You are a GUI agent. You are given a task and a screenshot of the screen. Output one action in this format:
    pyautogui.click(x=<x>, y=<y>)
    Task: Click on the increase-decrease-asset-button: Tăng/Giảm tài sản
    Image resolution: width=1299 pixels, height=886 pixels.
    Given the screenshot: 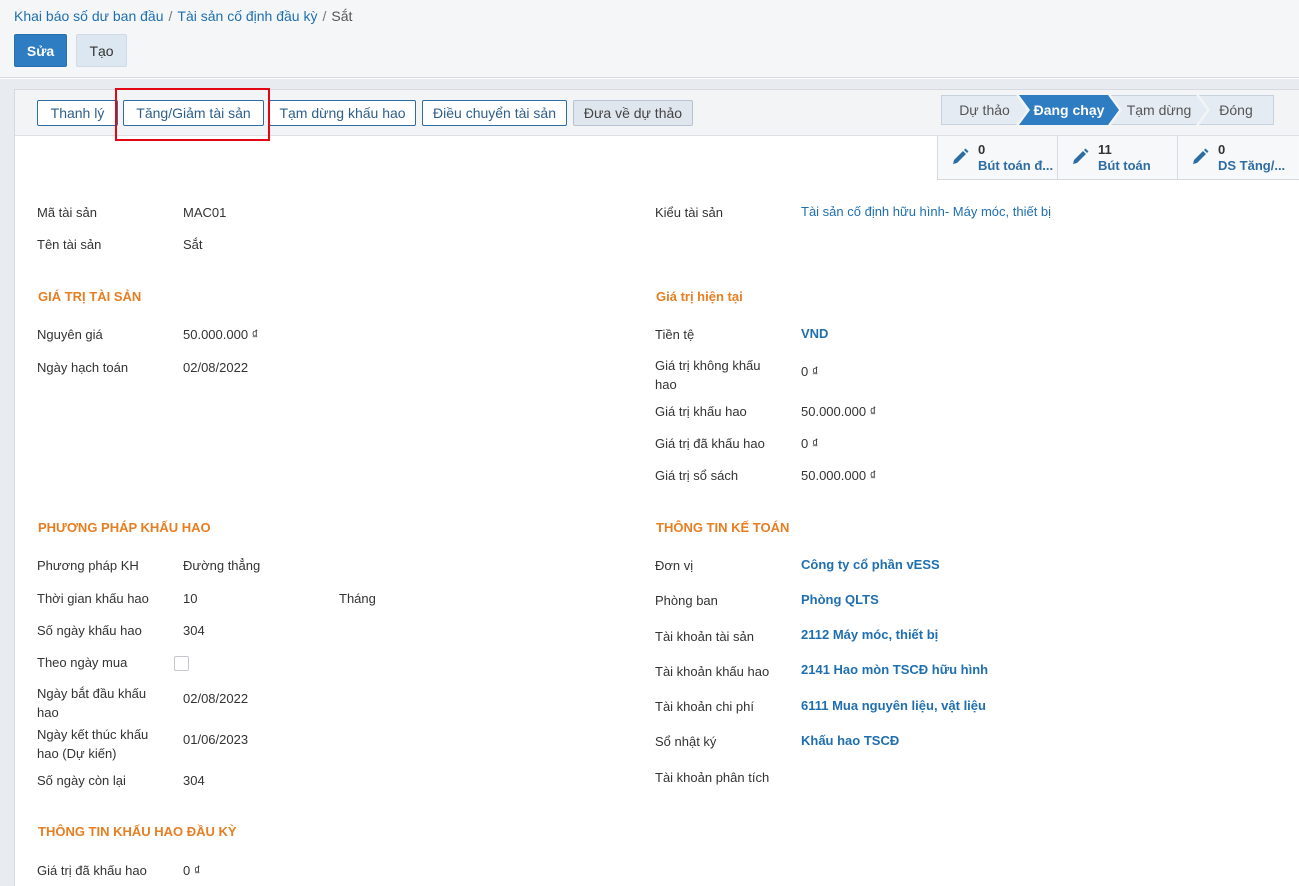 What is the action you would take?
    pyautogui.click(x=193, y=113)
    